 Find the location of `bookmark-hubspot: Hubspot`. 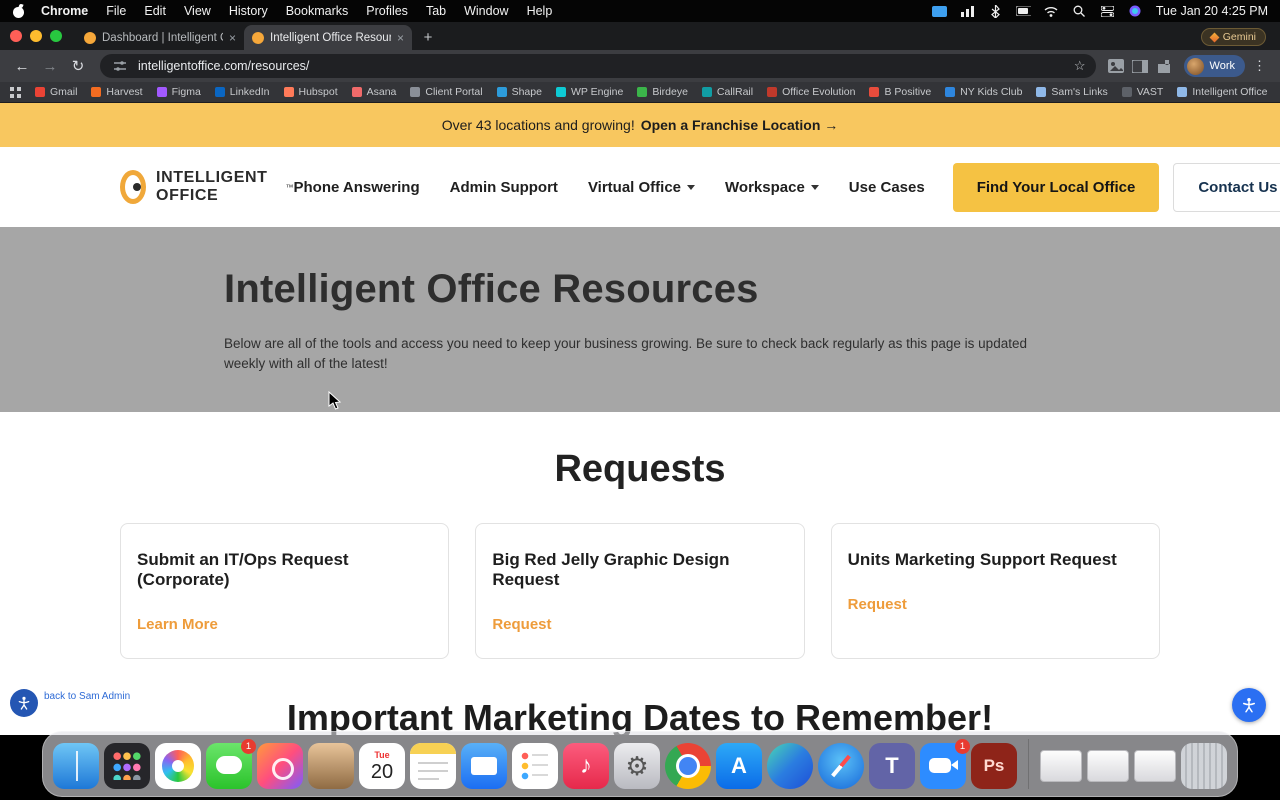

bookmark-hubspot: Hubspot is located at coordinates (310, 92).